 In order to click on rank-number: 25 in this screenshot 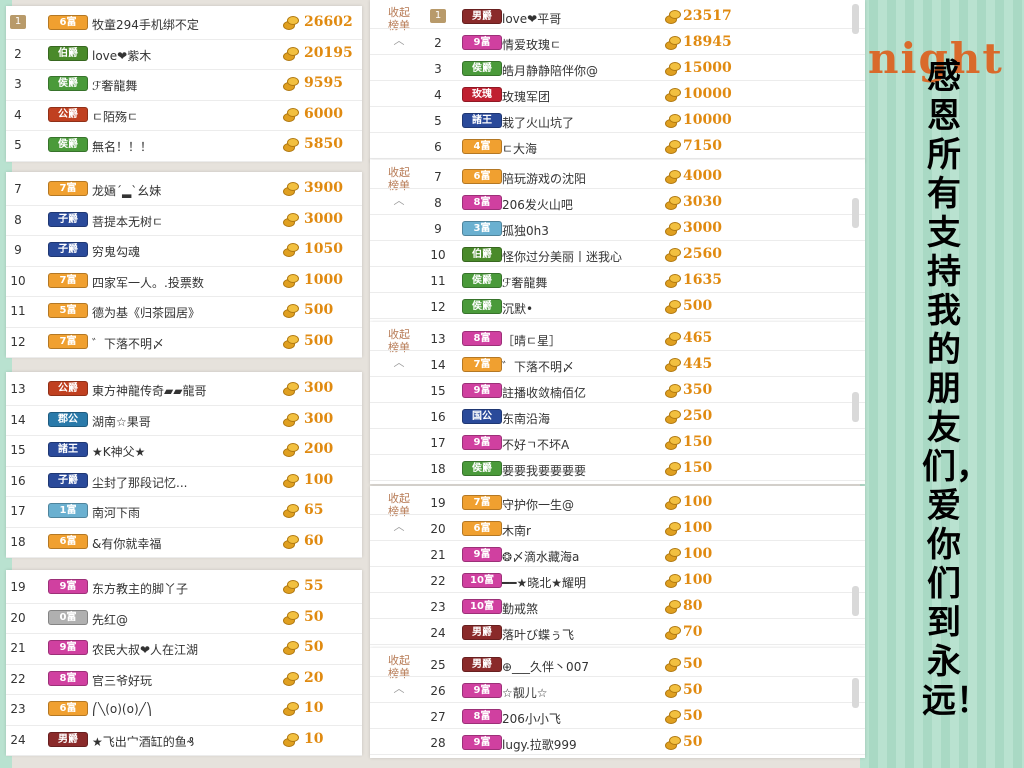, I will do `click(438, 665)`.